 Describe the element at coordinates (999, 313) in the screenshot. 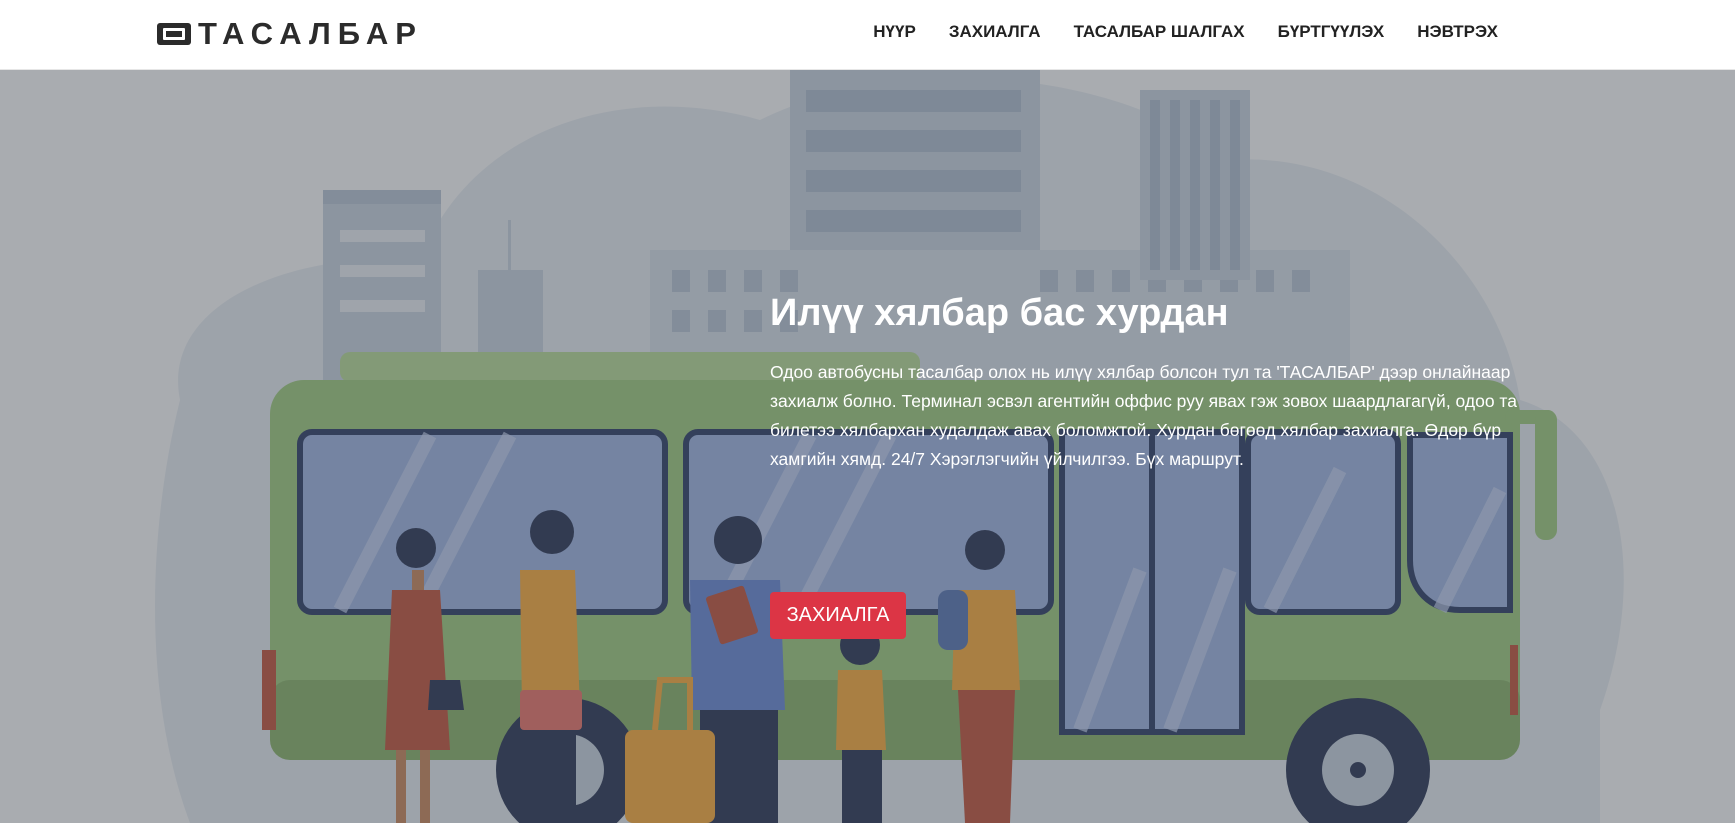

I see `hero-title: Илүү хялбар бас хурдан` at that location.